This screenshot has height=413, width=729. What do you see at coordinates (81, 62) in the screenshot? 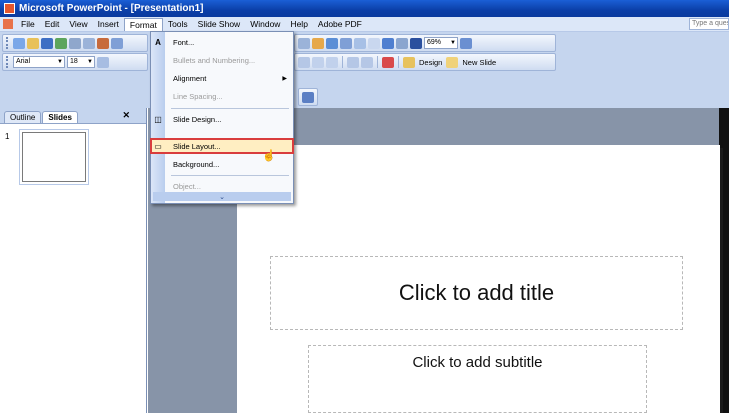
I see `font-size-combo: 18 ▼` at bounding box center [81, 62].